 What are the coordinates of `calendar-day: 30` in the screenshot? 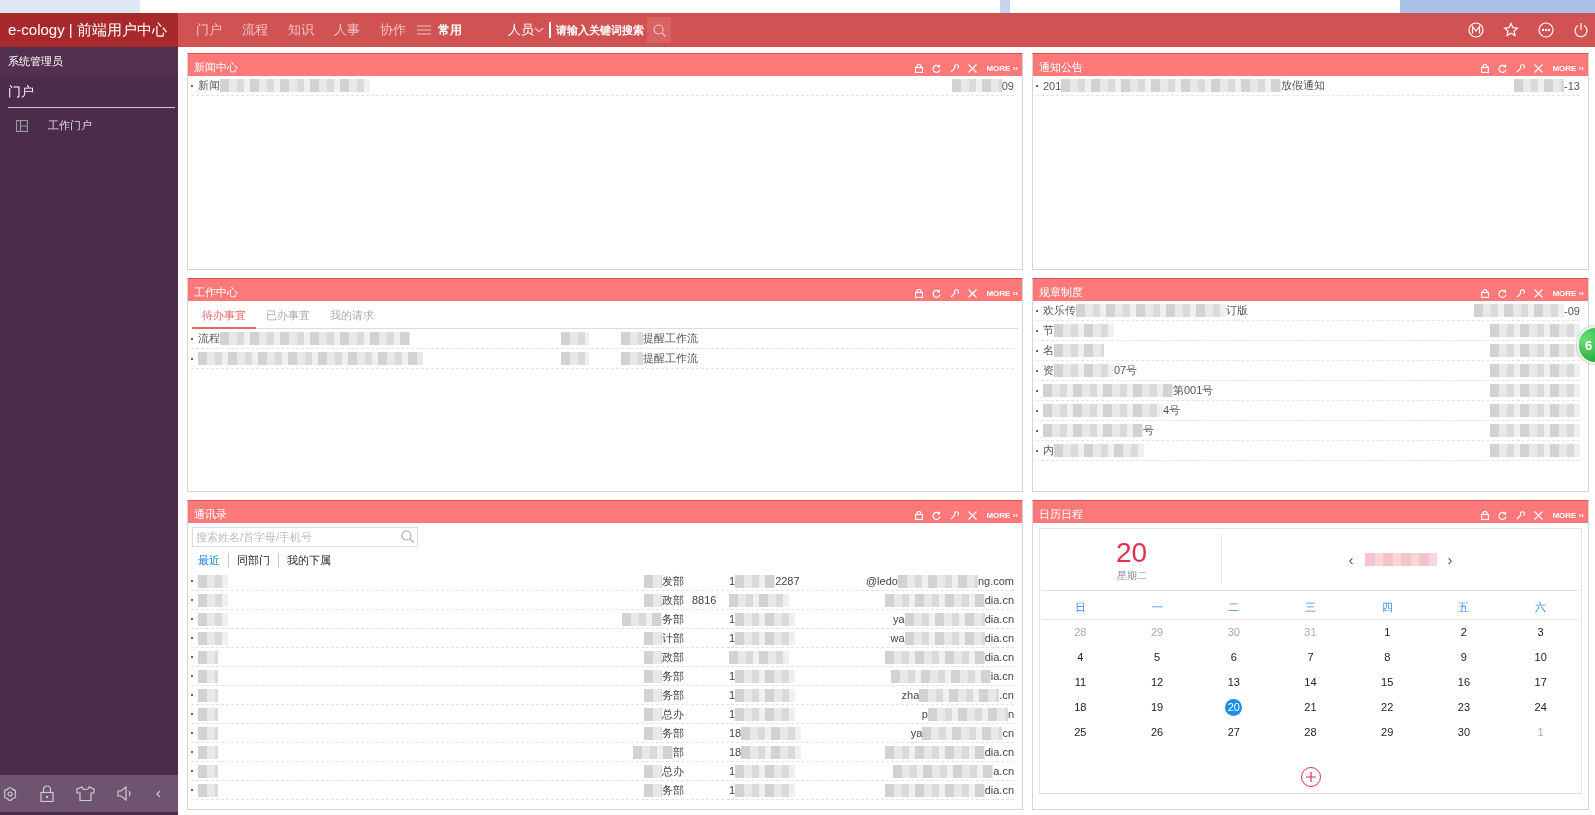 It's located at (1464, 732).